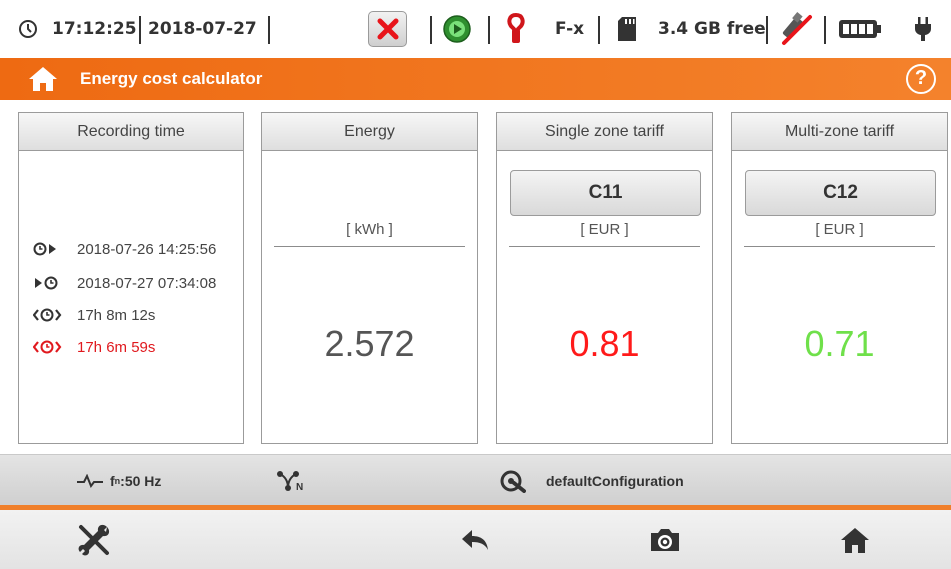 The width and height of the screenshot is (951, 569). Describe the element at coordinates (475, 29) in the screenshot. I see `status-bar: 17:12:25 2018-07-27 F-x 3.4 GB free` at that location.